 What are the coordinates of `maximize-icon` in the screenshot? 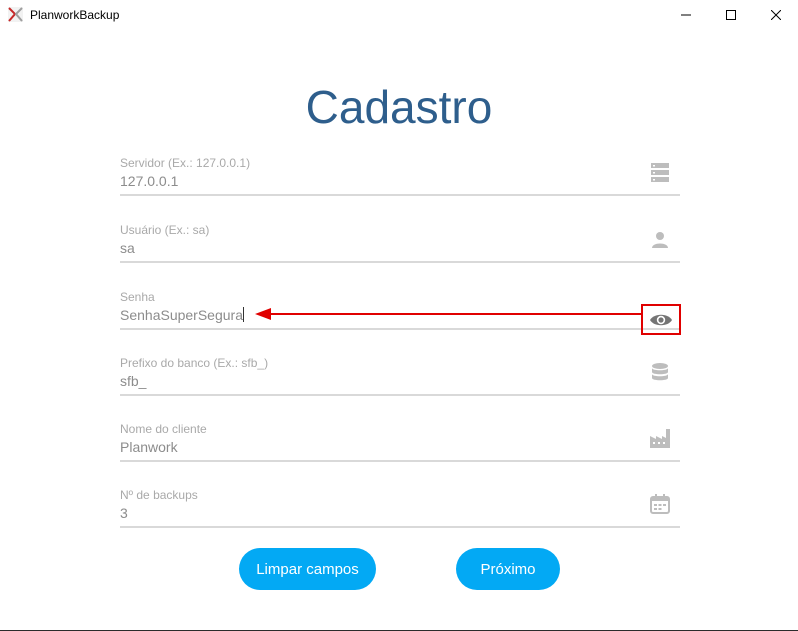 It's located at (731, 15).